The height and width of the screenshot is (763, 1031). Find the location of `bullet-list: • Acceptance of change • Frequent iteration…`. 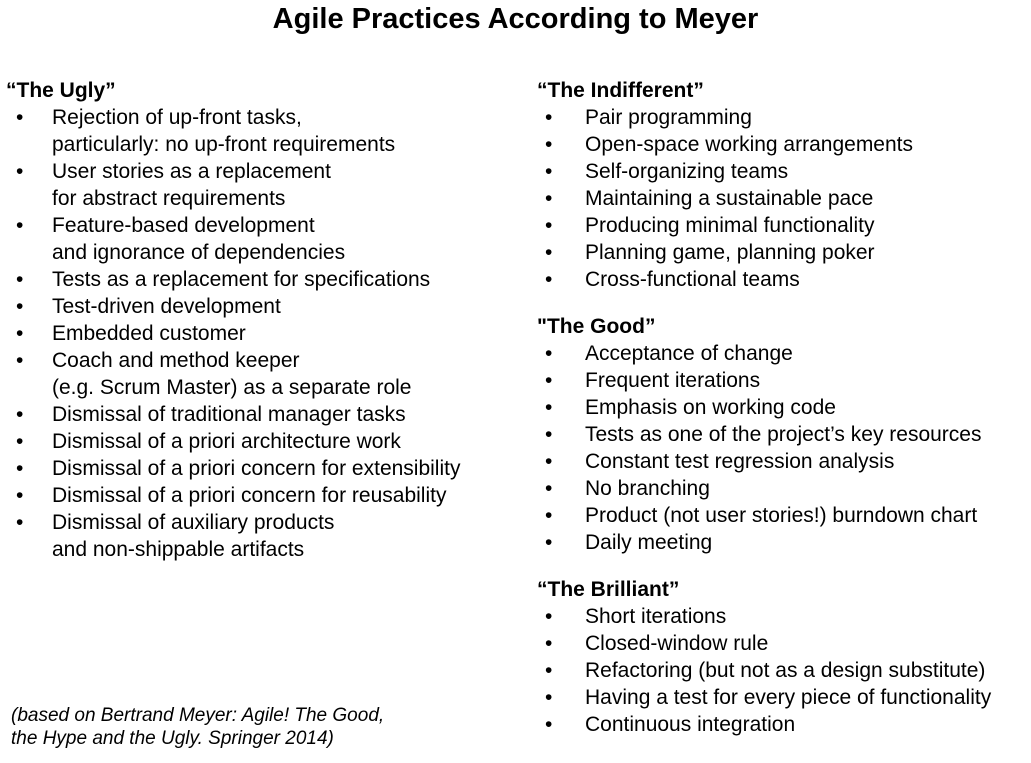

bullet-list: • Acceptance of change • Frequent iteration… is located at coordinates (784, 448).